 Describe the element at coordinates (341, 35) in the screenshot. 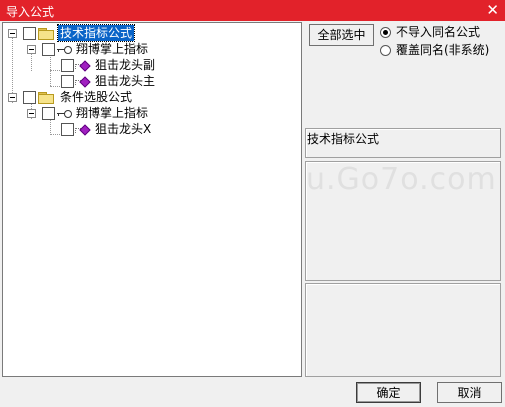

I see `select-all-button: 全部选中` at that location.